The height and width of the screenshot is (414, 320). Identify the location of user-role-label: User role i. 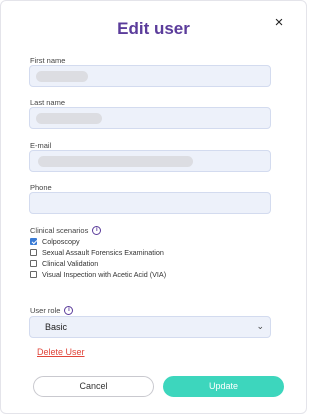
(52, 310).